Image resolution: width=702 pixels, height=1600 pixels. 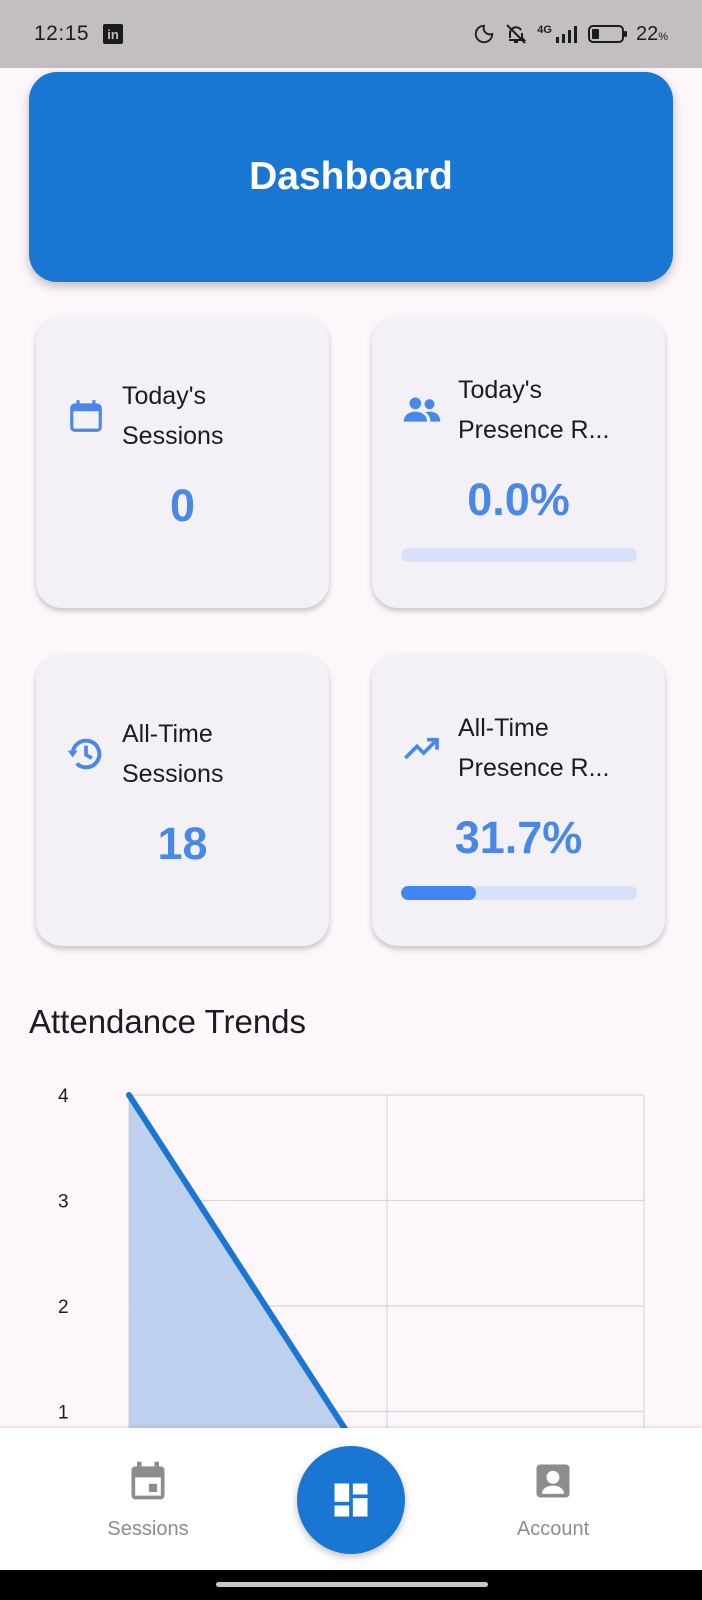 I want to click on series-area, so click(x=237, y=1262).